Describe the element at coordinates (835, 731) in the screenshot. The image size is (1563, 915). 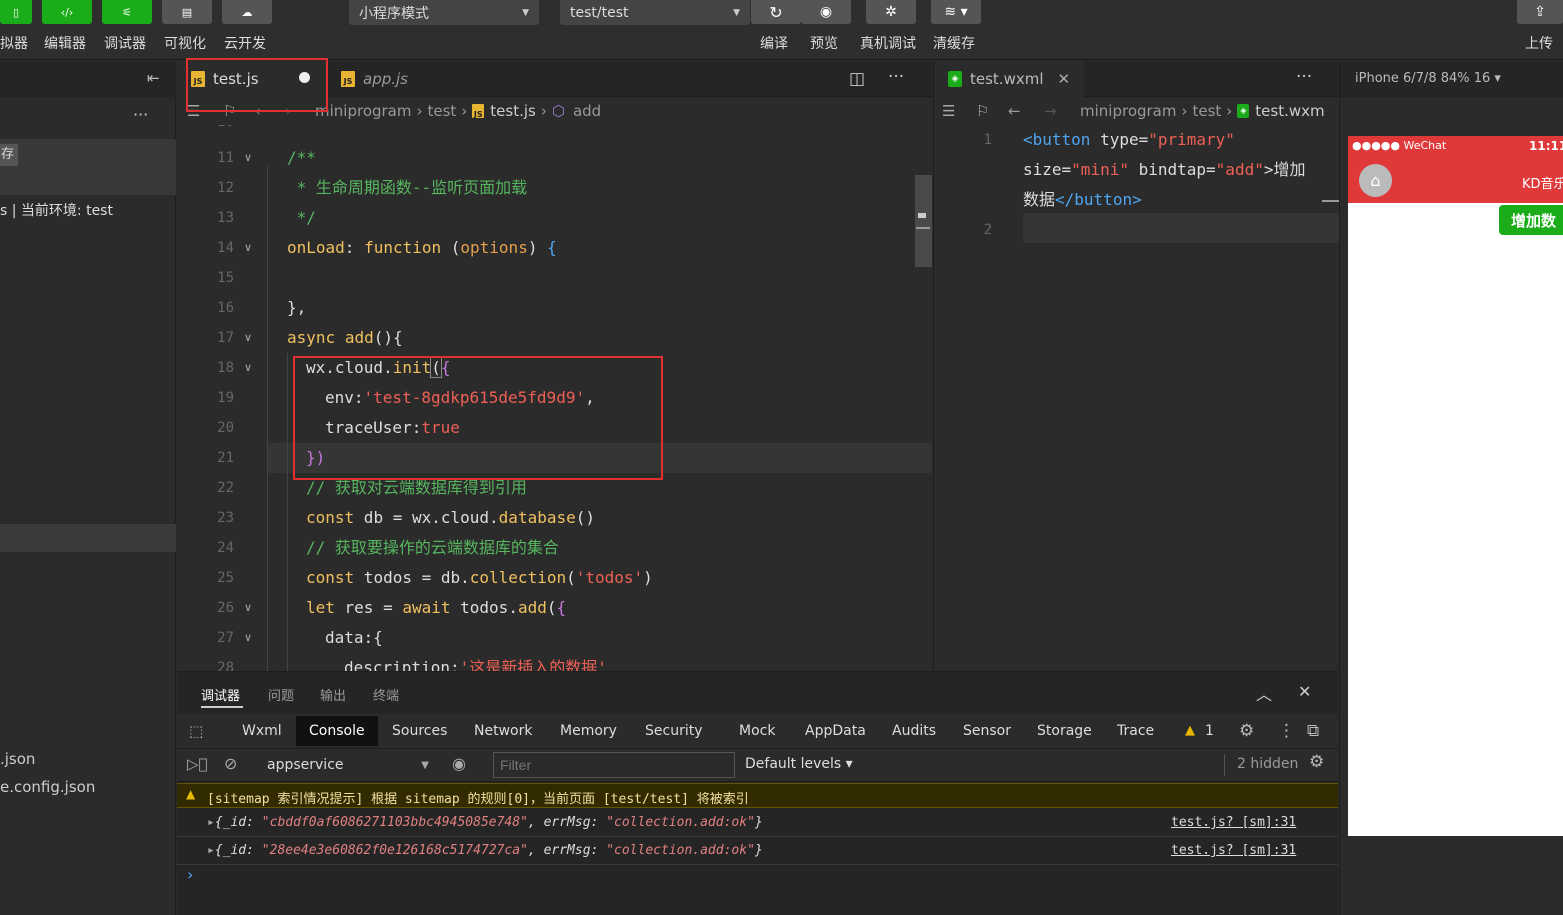
I see `tab-appdata: AppData` at that location.